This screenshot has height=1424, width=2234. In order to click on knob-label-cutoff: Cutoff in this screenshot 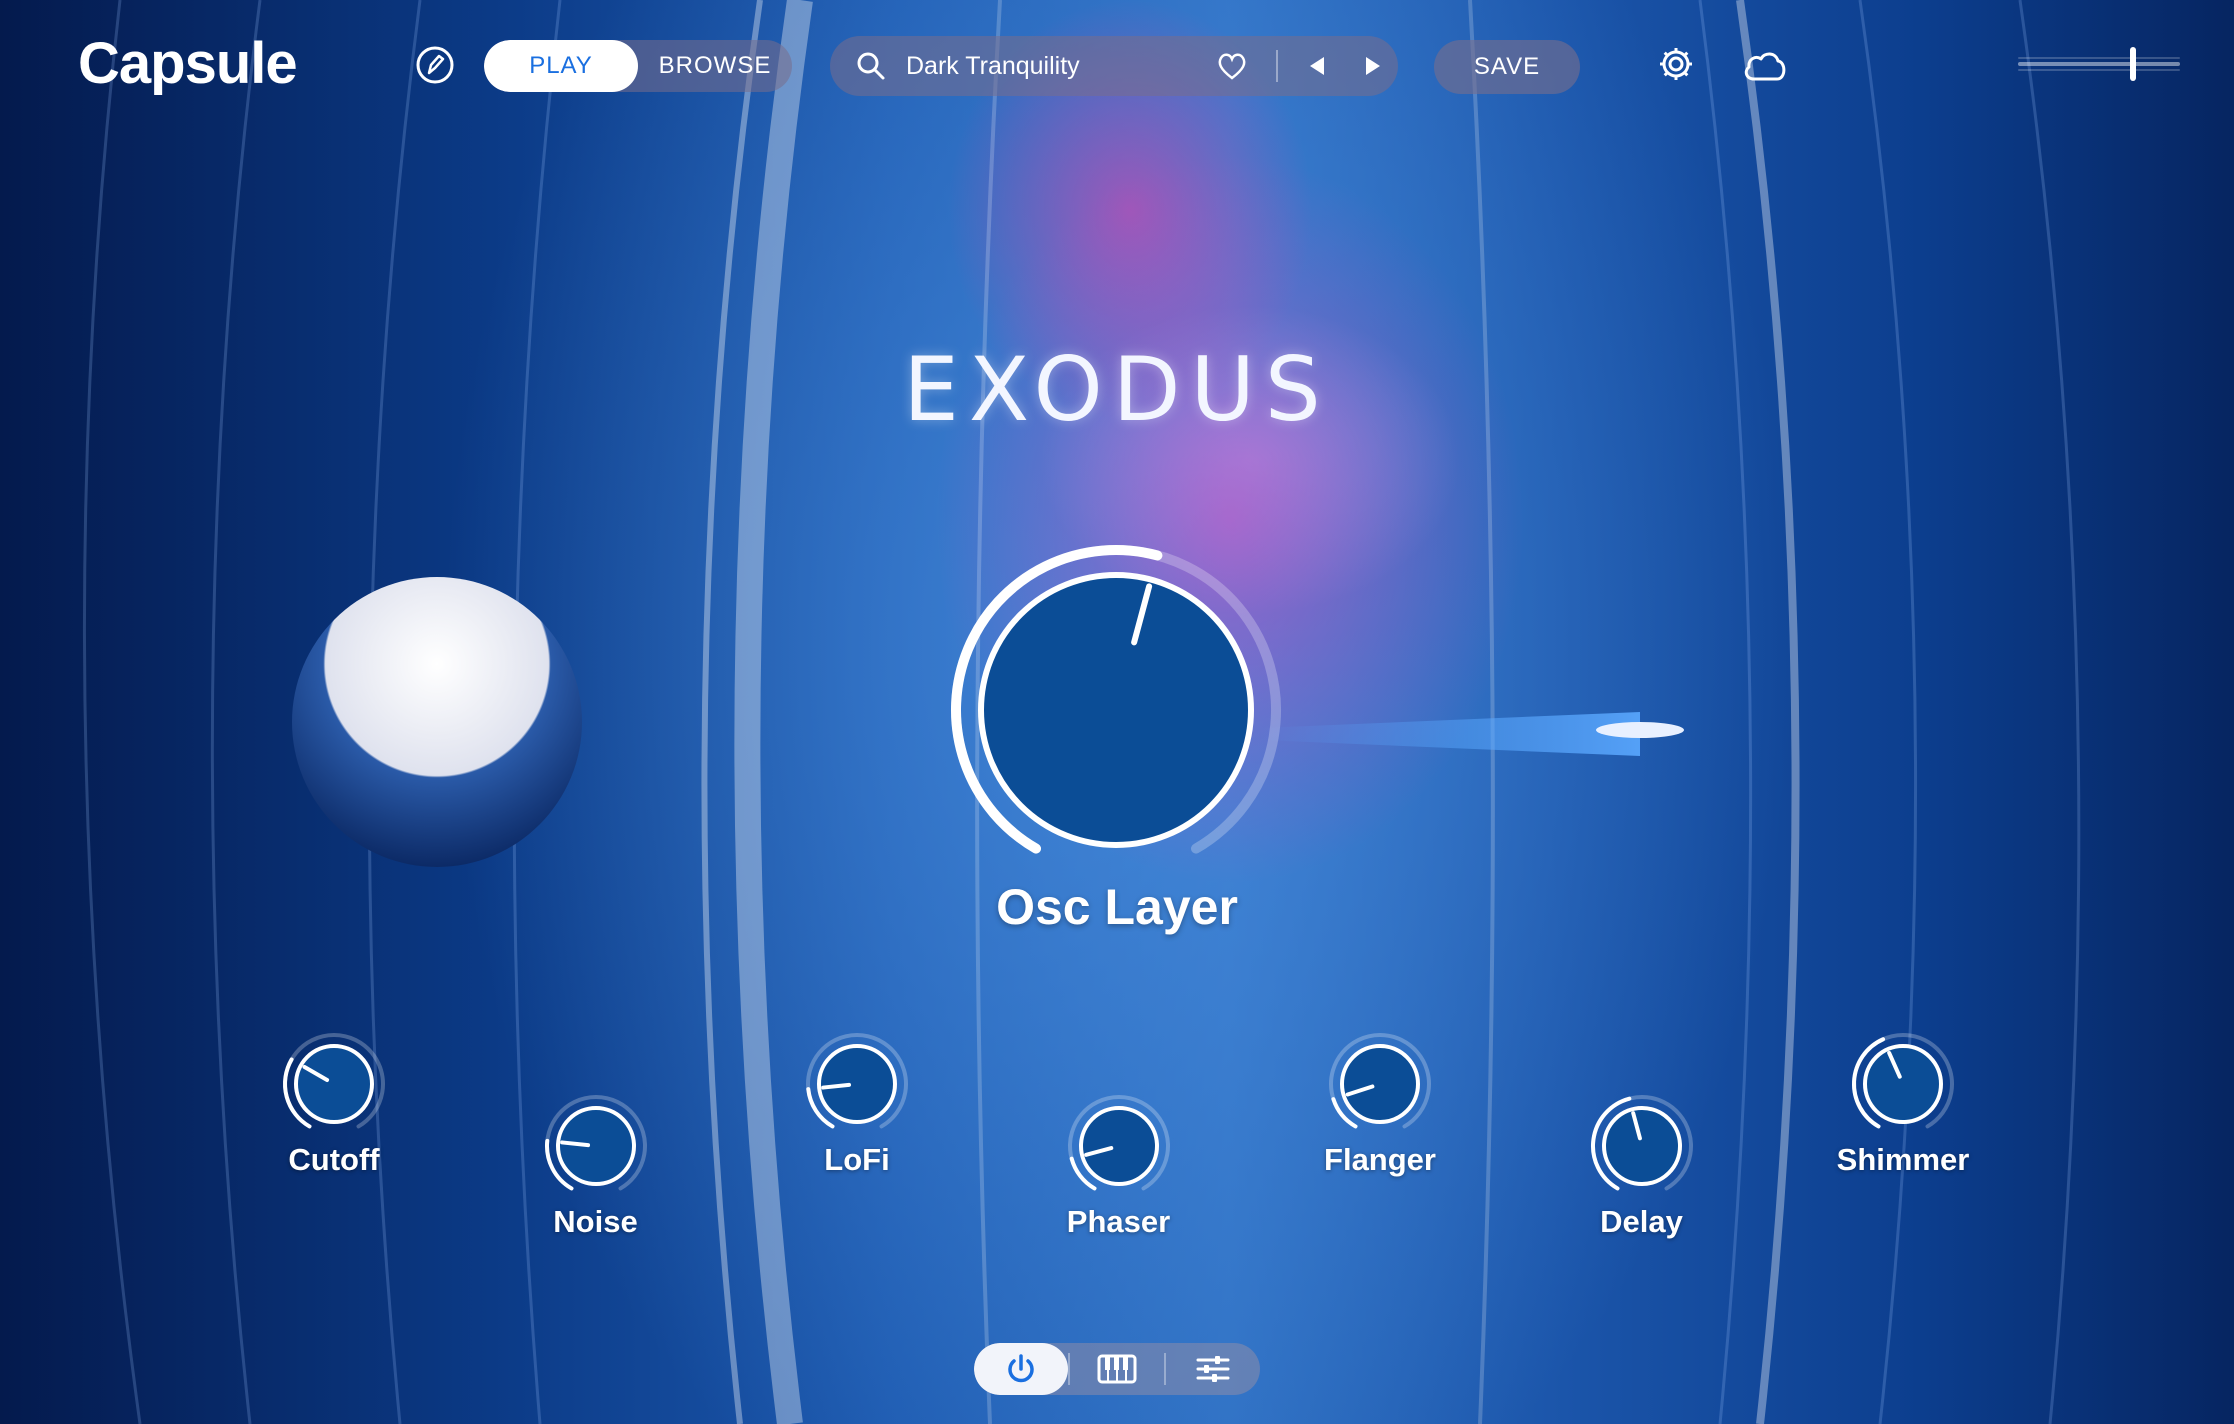, I will do `click(334, 1159)`.